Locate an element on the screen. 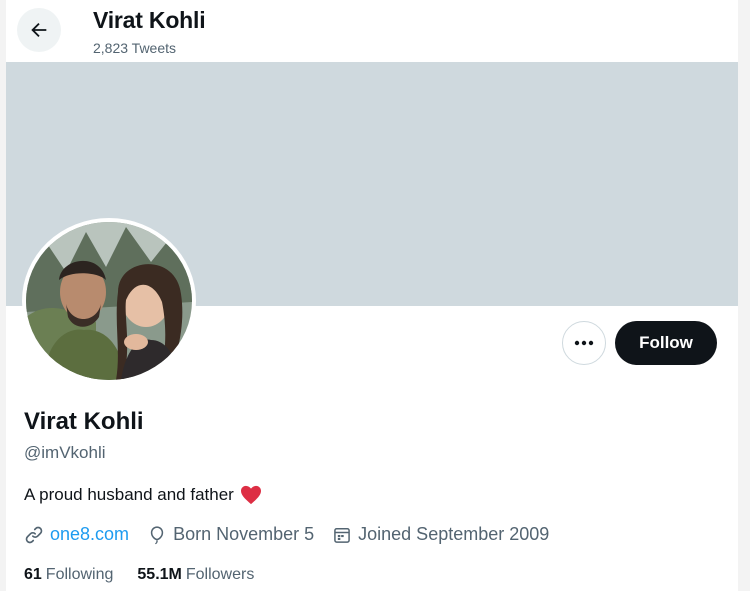  website-item: one8.com is located at coordinates (76, 534).